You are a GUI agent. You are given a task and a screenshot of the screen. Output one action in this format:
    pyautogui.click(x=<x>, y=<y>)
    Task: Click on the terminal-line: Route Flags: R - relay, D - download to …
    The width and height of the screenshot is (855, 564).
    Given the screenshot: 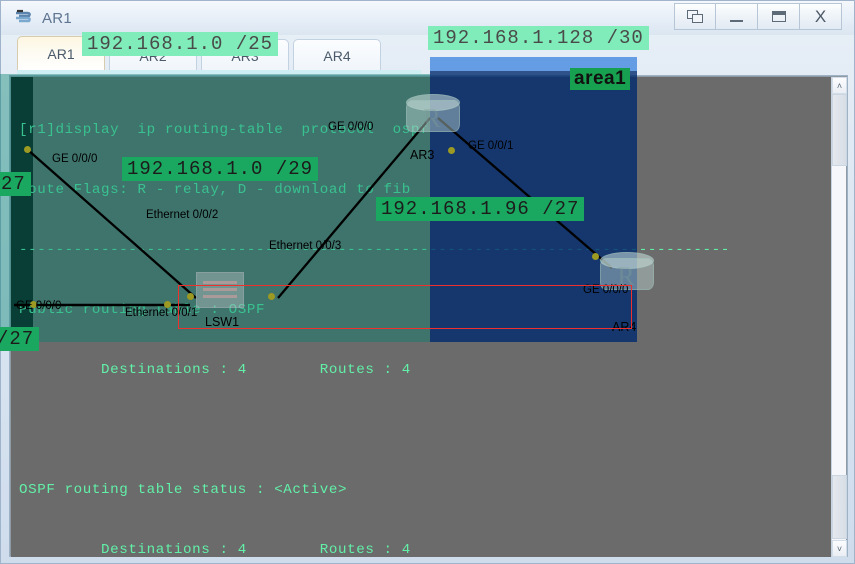 What is the action you would take?
    pyautogui.click(x=215, y=190)
    